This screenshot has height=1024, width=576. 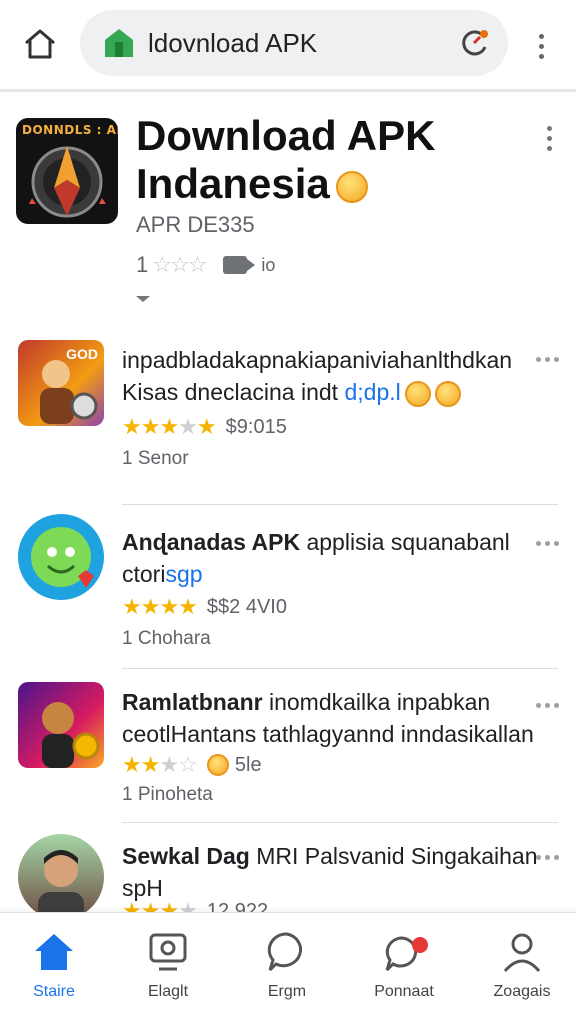 I want to click on nav-item-zoagais: Zoagais, so click(x=522, y=969).